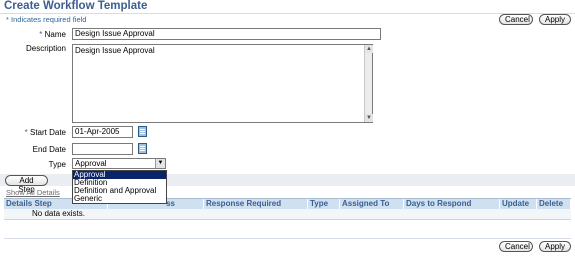  Describe the element at coordinates (49, 19) in the screenshot. I see `required-note-text: Indicates required field` at that location.